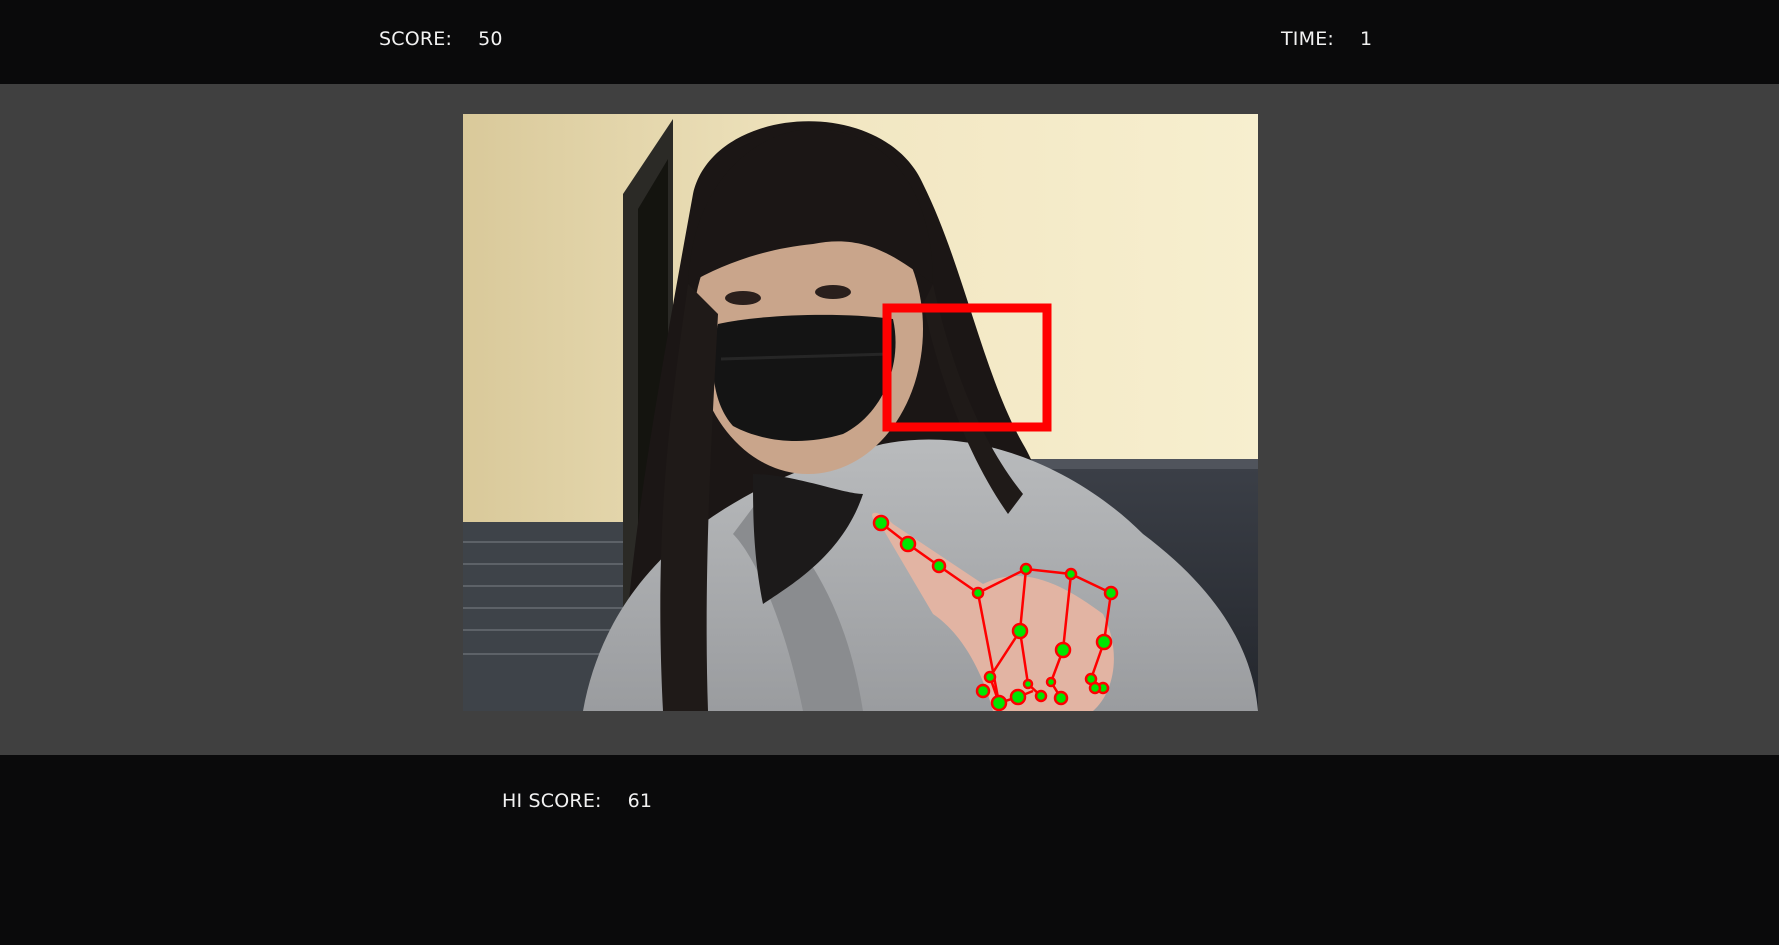 The height and width of the screenshot is (945, 1779). I want to click on score-display: SCORE: 50, so click(441, 39).